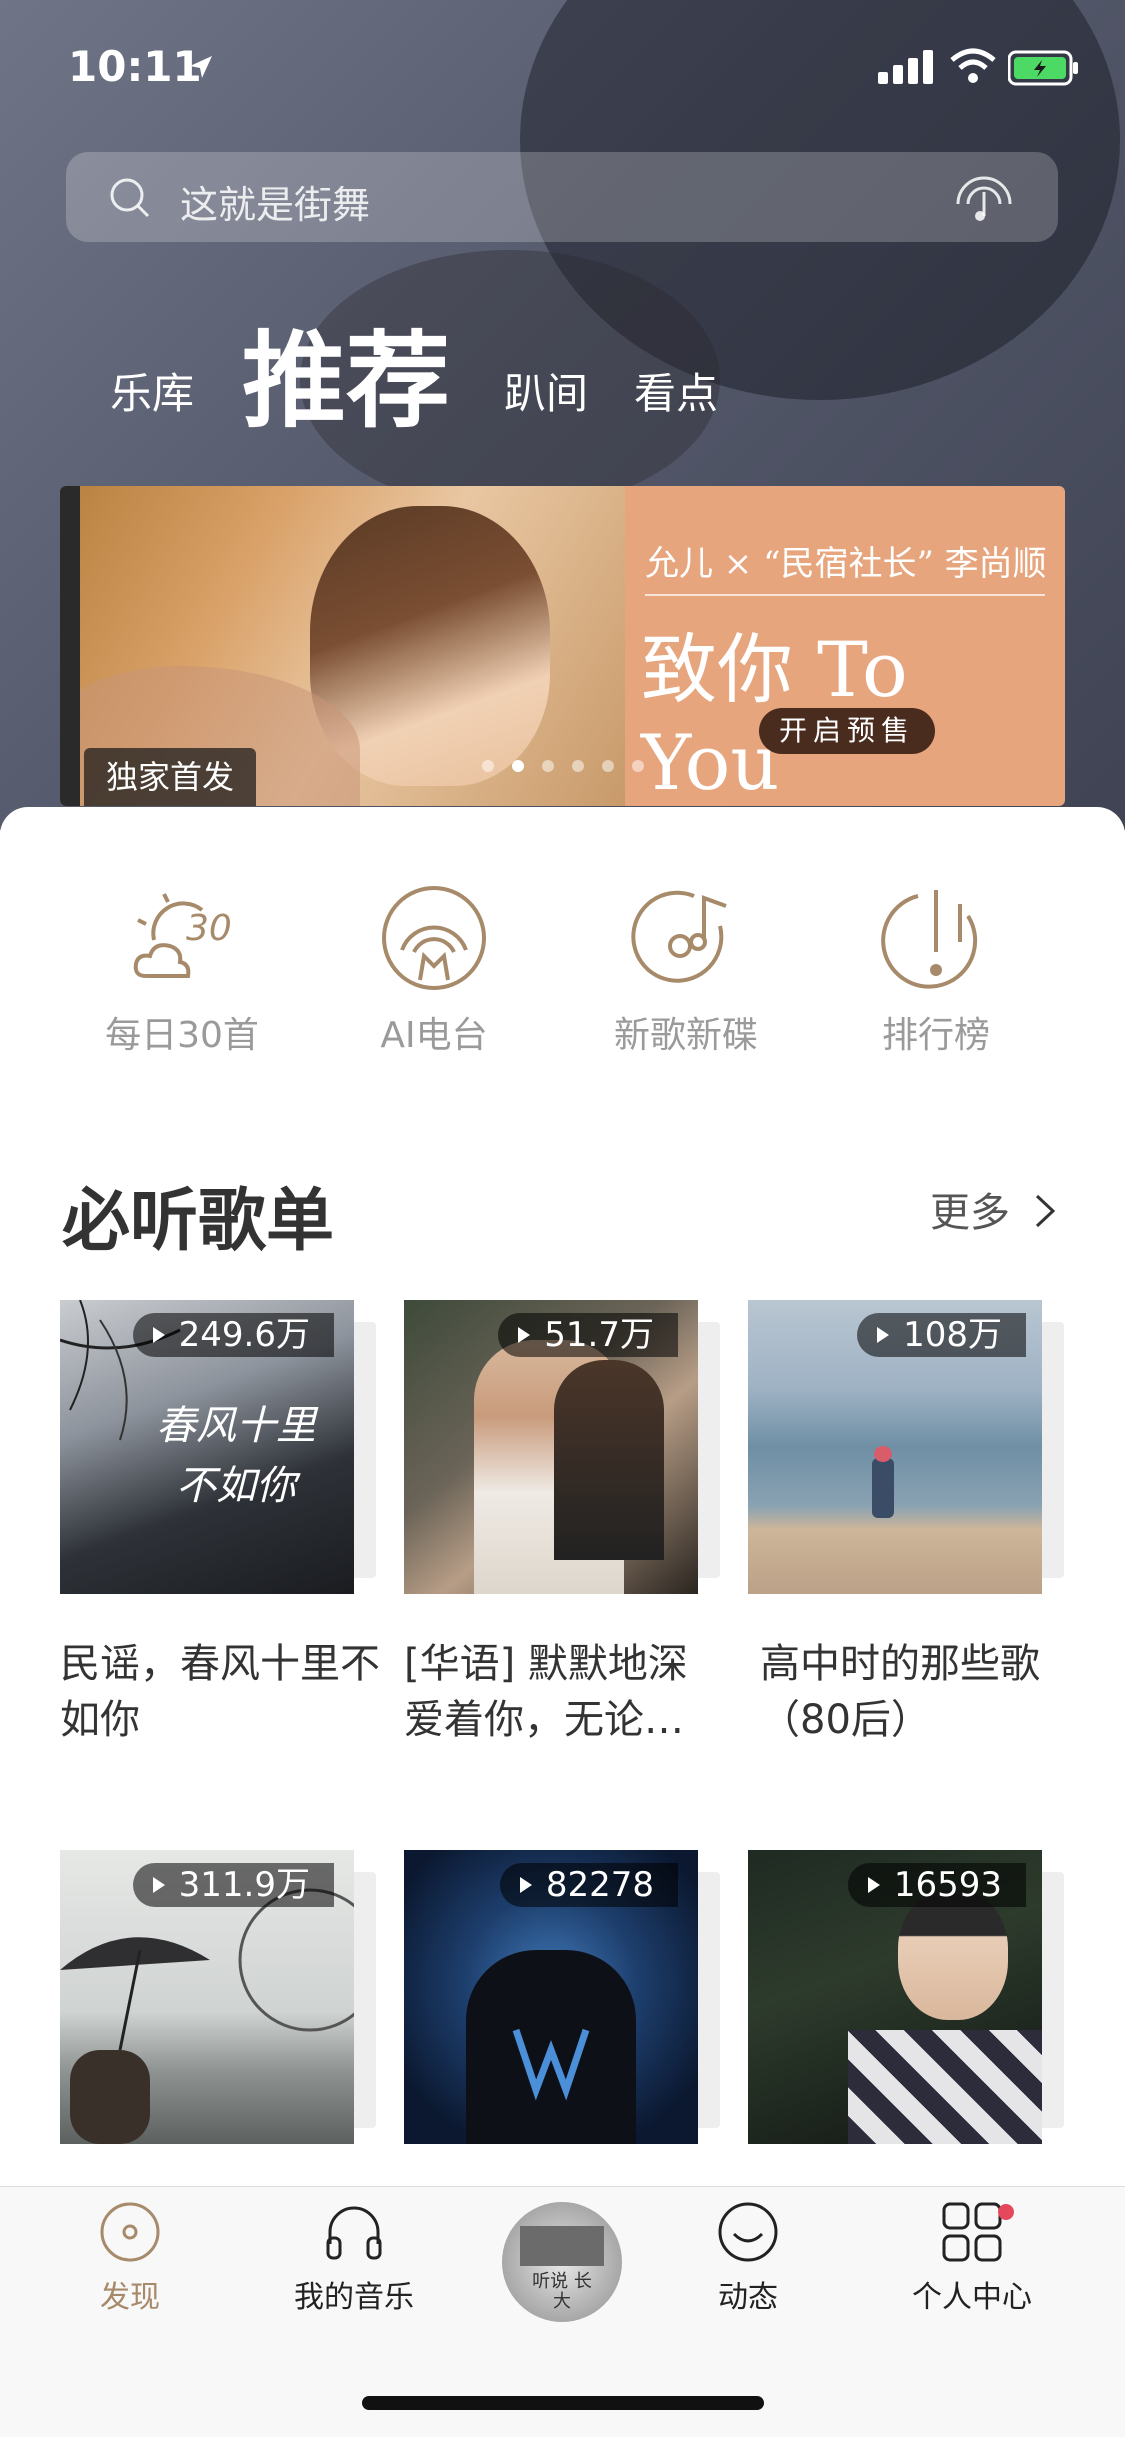  What do you see at coordinates (609, 1460) in the screenshot?
I see `cover-couple-hair` at bounding box center [609, 1460].